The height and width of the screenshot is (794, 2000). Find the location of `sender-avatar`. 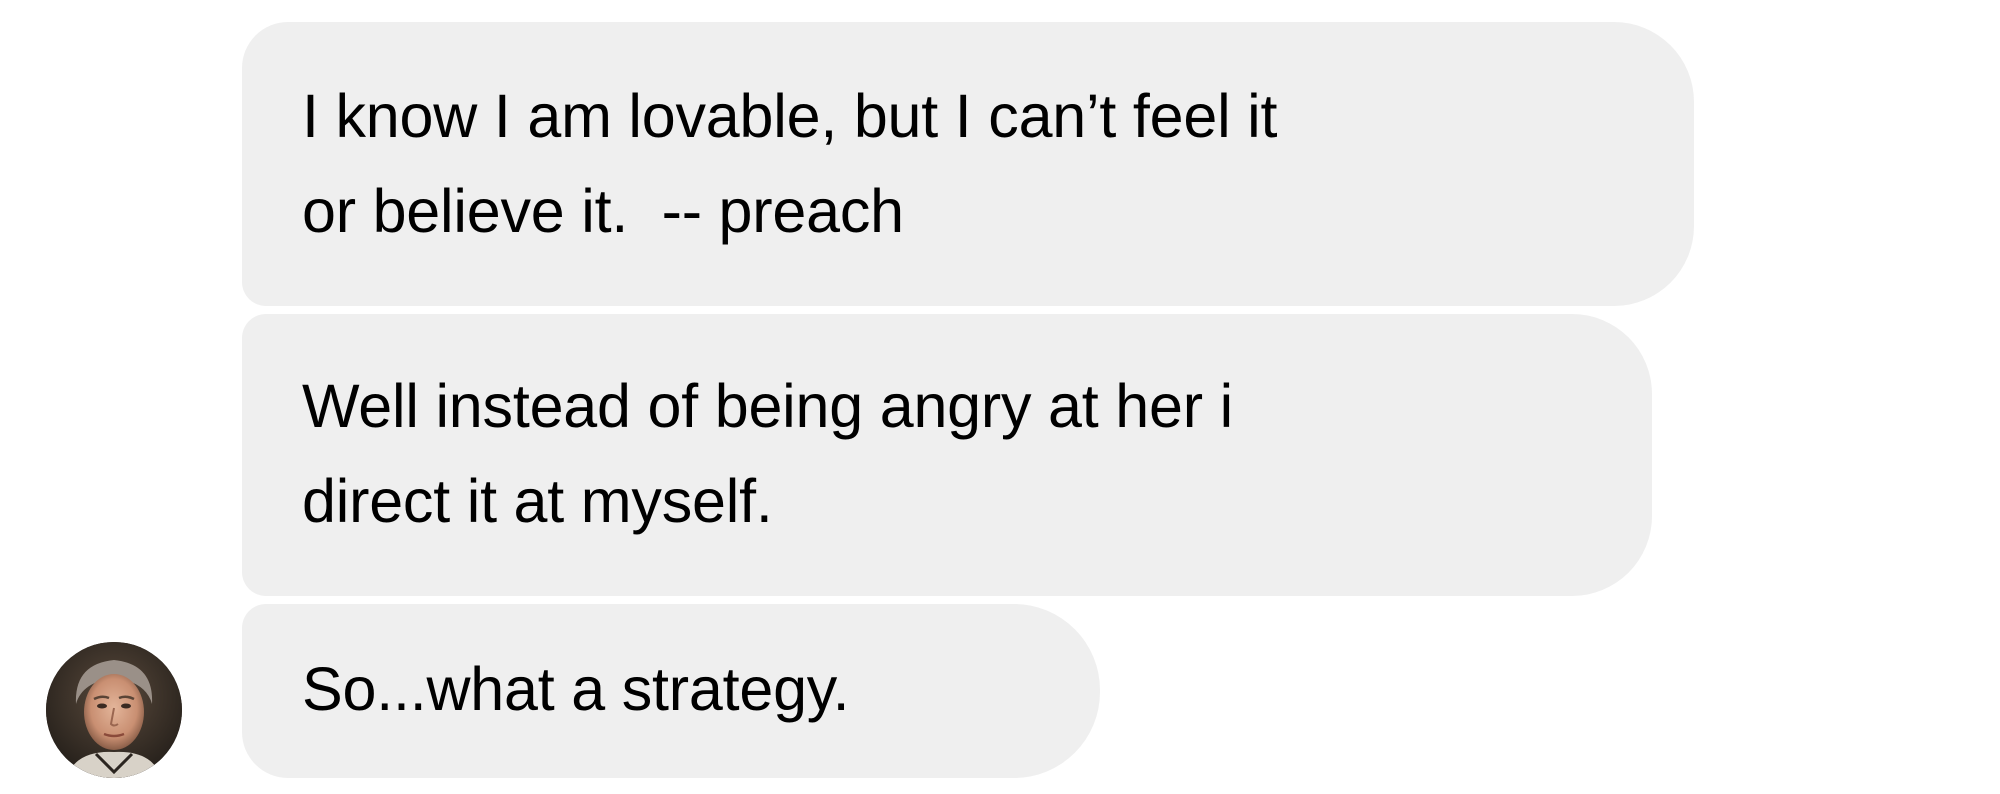

sender-avatar is located at coordinates (114, 710).